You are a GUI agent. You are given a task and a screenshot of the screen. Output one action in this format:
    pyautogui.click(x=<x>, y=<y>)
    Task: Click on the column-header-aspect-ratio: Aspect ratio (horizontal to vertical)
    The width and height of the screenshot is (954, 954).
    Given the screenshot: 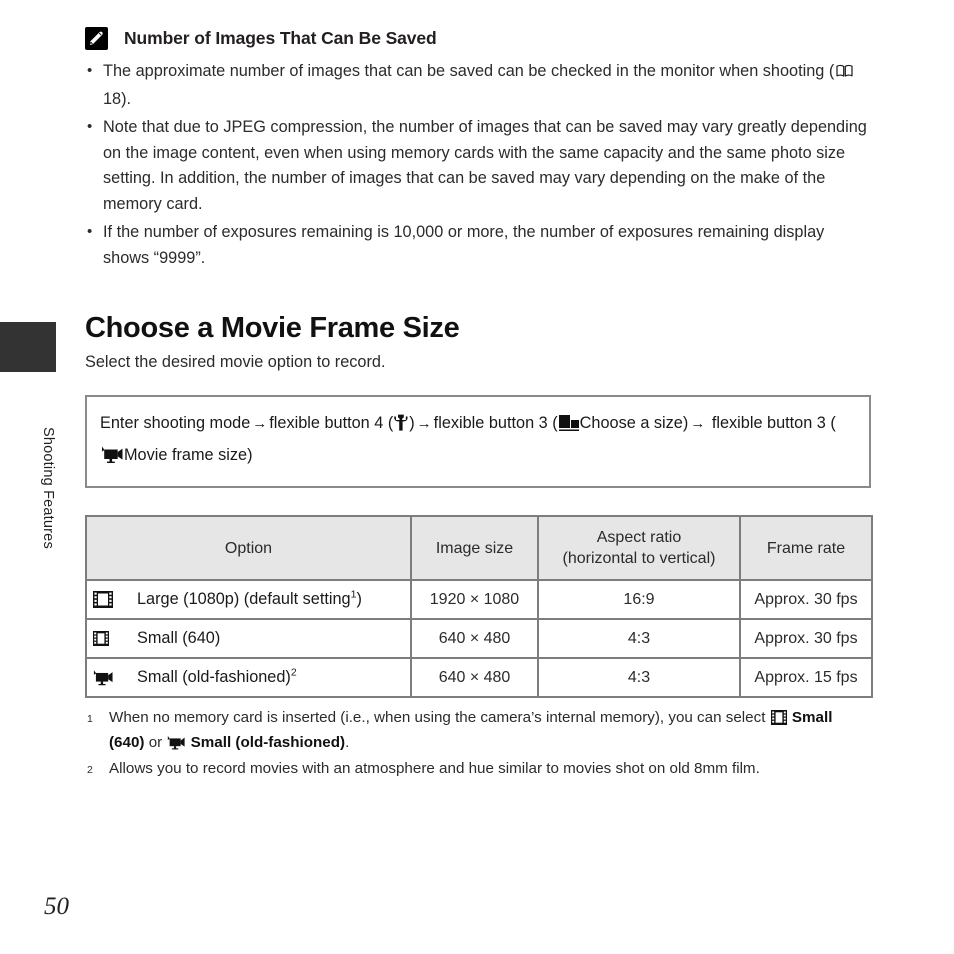 What is the action you would take?
    pyautogui.click(x=639, y=548)
    